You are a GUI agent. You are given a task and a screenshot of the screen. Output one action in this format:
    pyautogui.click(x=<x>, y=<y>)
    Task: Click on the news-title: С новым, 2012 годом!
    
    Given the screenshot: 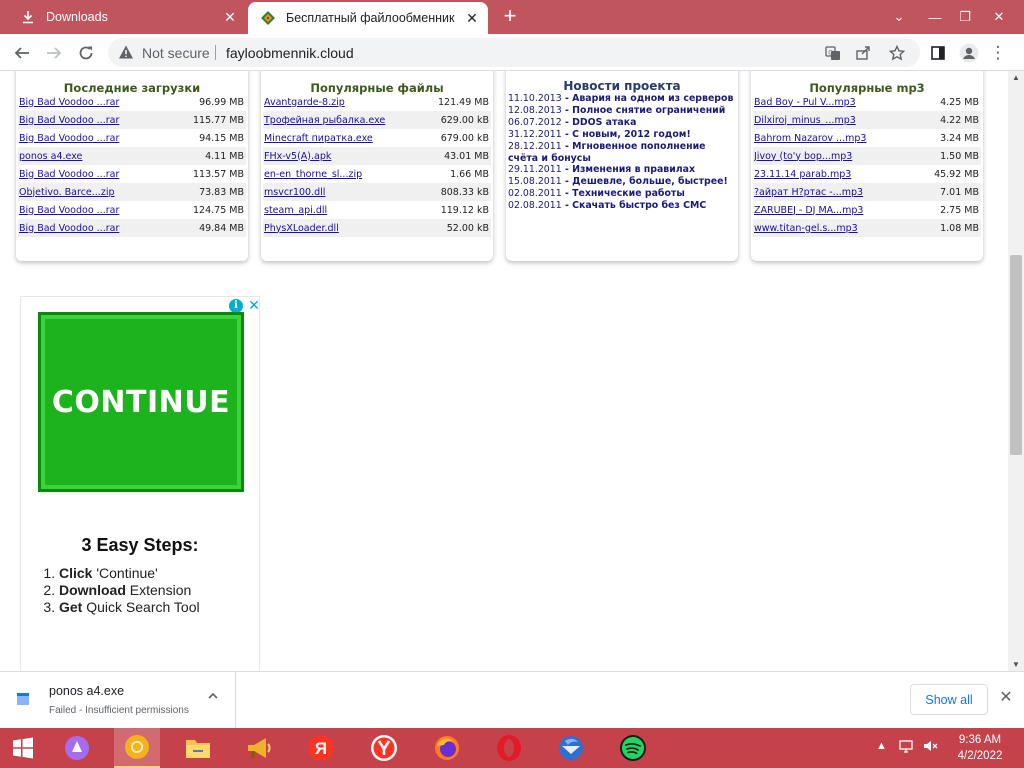 What is the action you would take?
    pyautogui.click(x=631, y=134)
    